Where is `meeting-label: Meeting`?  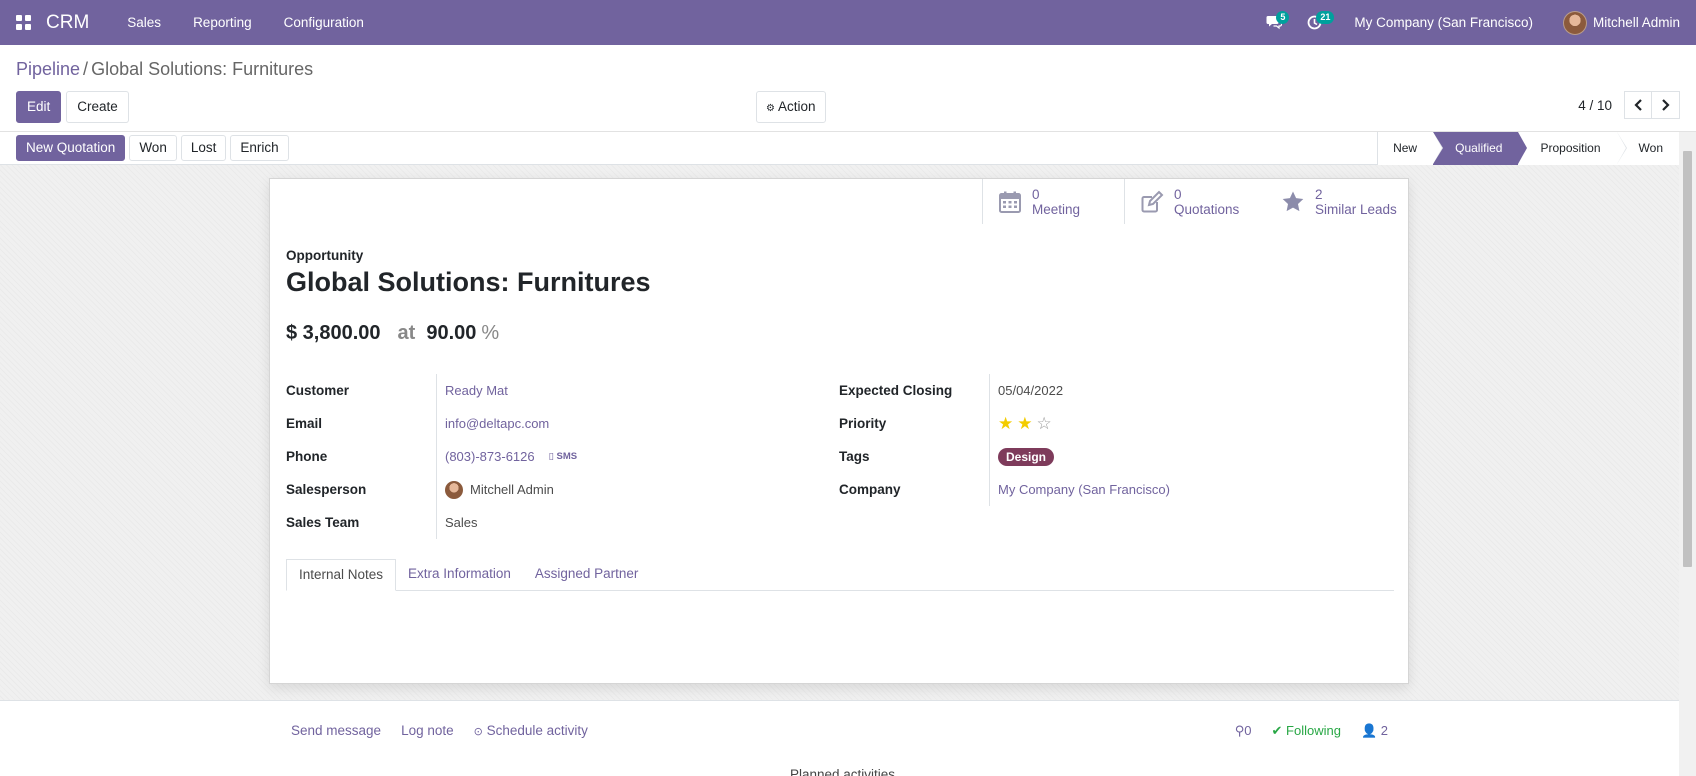
meeting-label: Meeting is located at coordinates (1056, 209).